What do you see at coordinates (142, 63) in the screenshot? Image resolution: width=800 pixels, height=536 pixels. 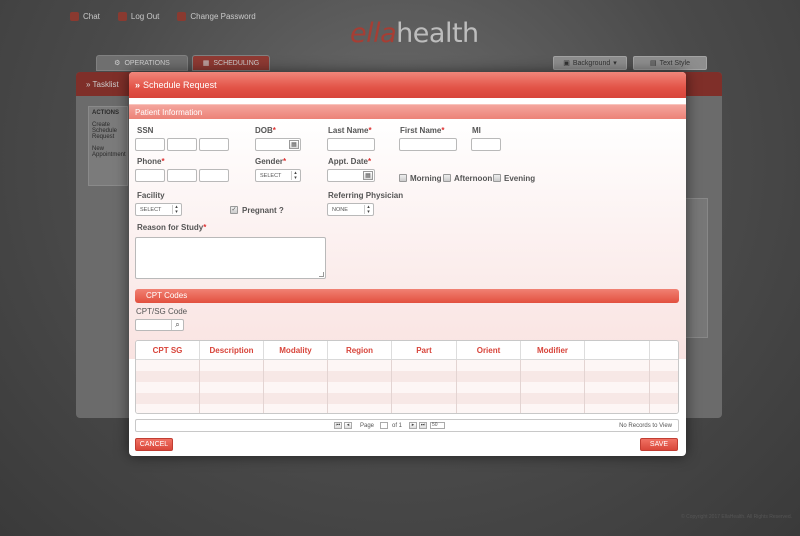 I see `tab-operations: ⚙ OPERATIONS` at bounding box center [142, 63].